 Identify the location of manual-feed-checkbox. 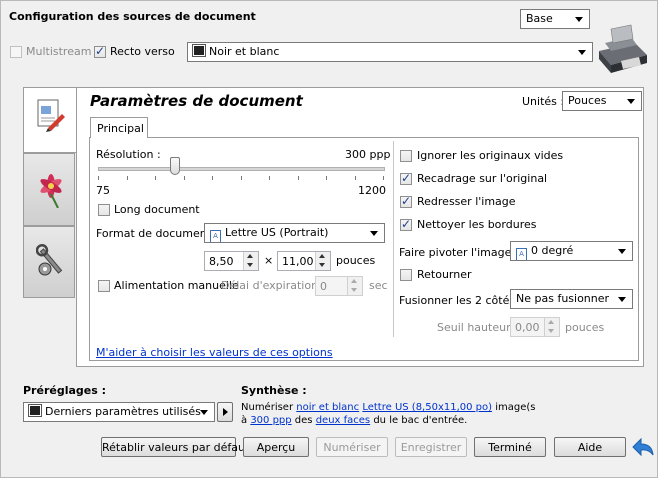
(104, 286).